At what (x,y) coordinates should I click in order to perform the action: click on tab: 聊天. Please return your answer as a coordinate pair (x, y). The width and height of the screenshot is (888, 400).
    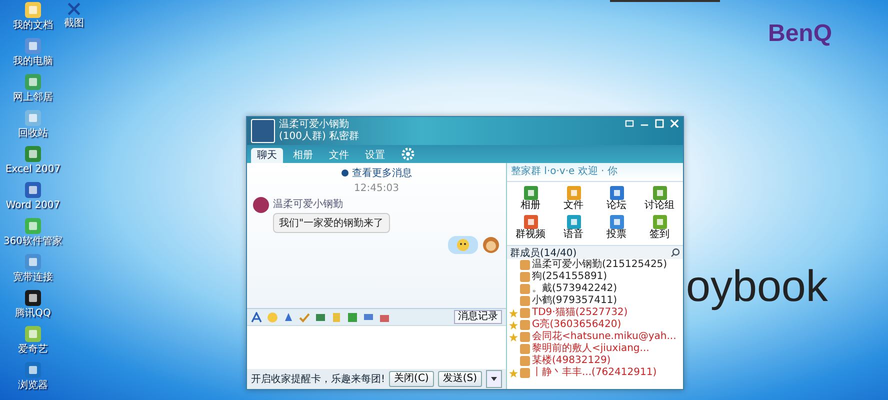
    Looking at the image, I should click on (267, 155).